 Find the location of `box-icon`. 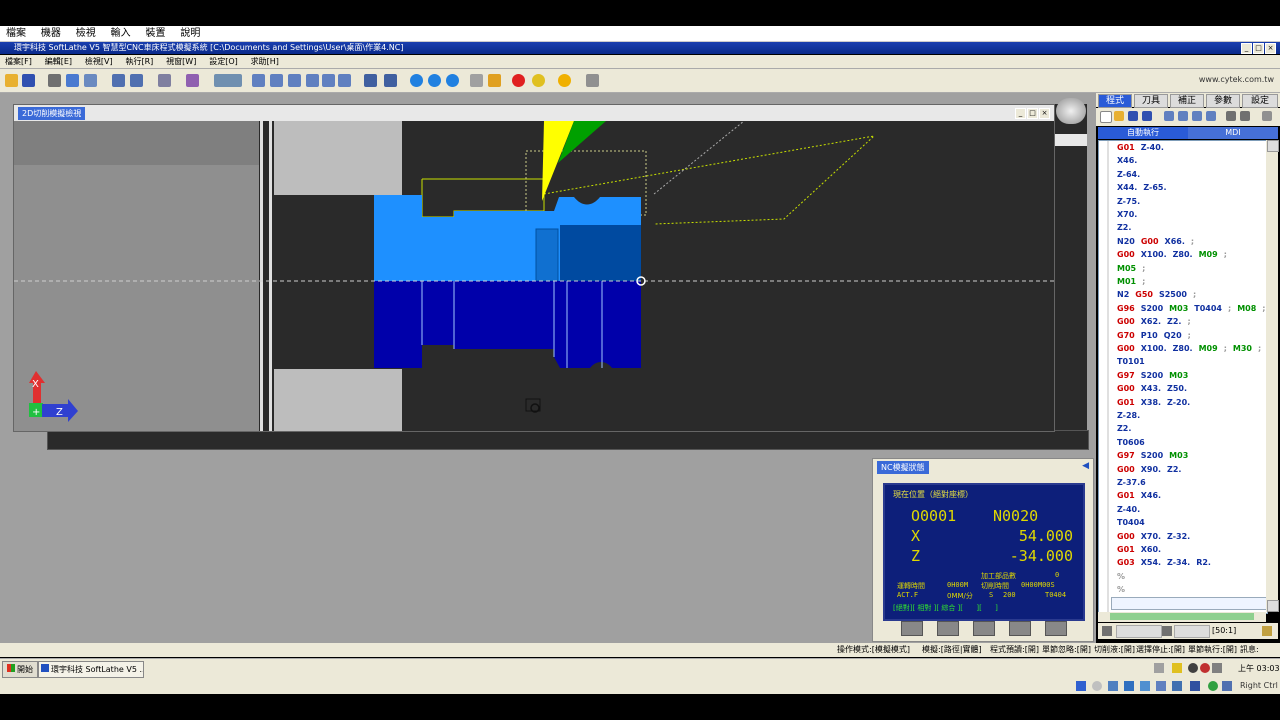

box-icon is located at coordinates (476, 80).